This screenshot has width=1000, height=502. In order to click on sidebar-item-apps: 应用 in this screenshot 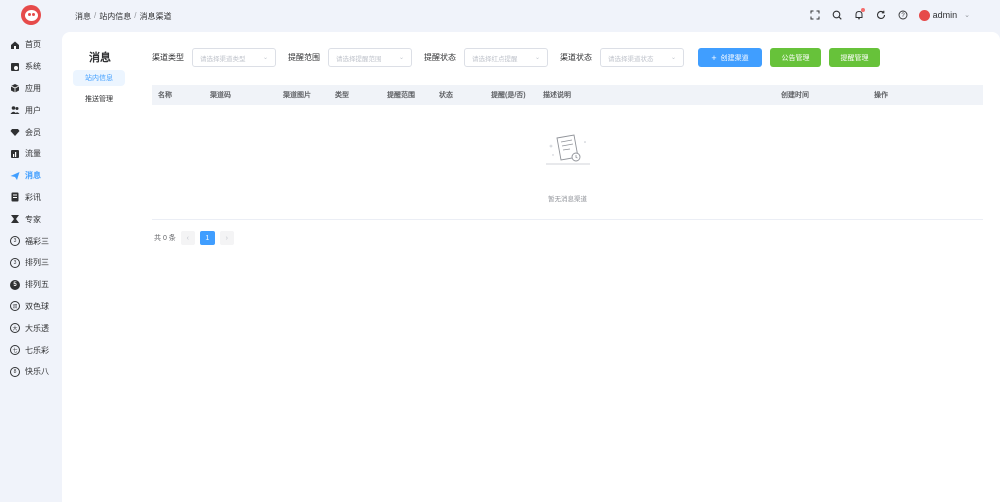, I will do `click(31, 89)`.